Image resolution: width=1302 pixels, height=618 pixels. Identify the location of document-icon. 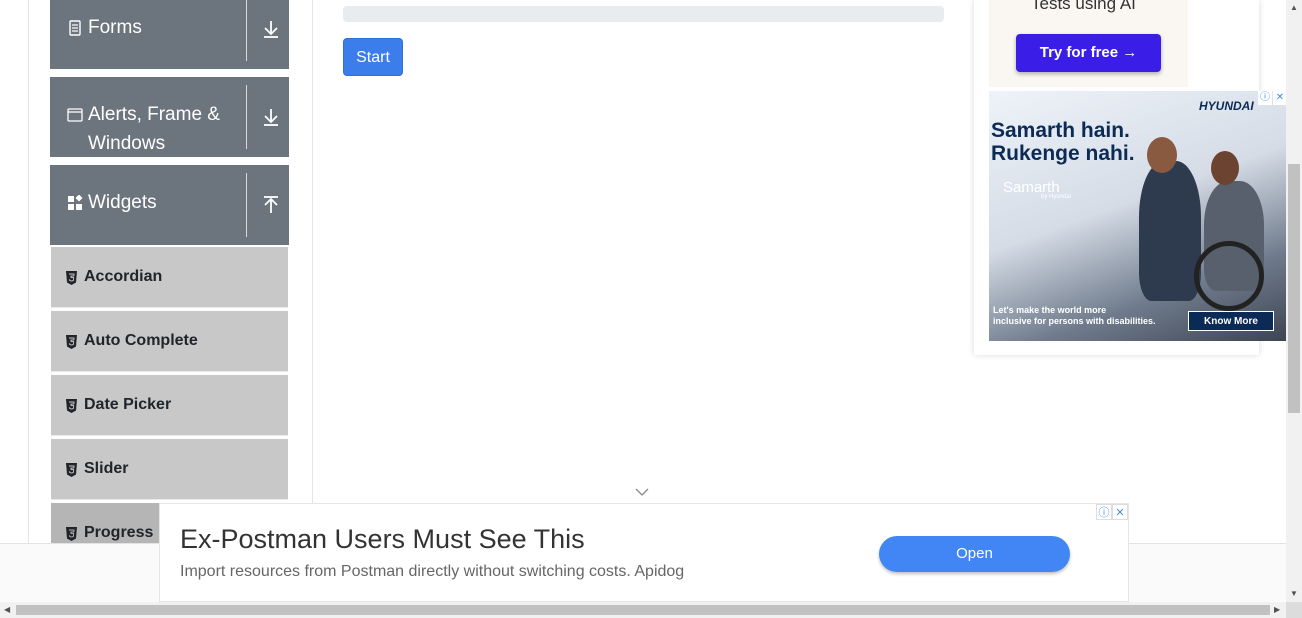
(75, 28).